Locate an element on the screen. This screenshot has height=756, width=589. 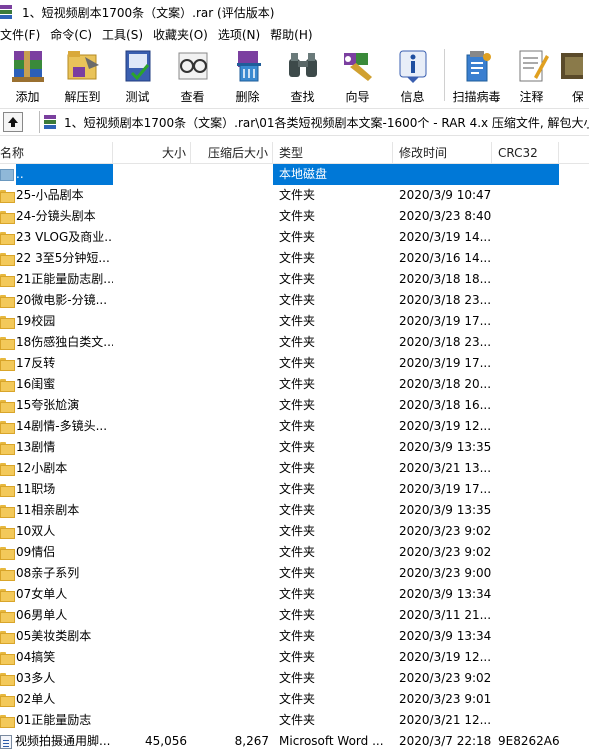
up-folder-button is located at coordinates (13, 122).